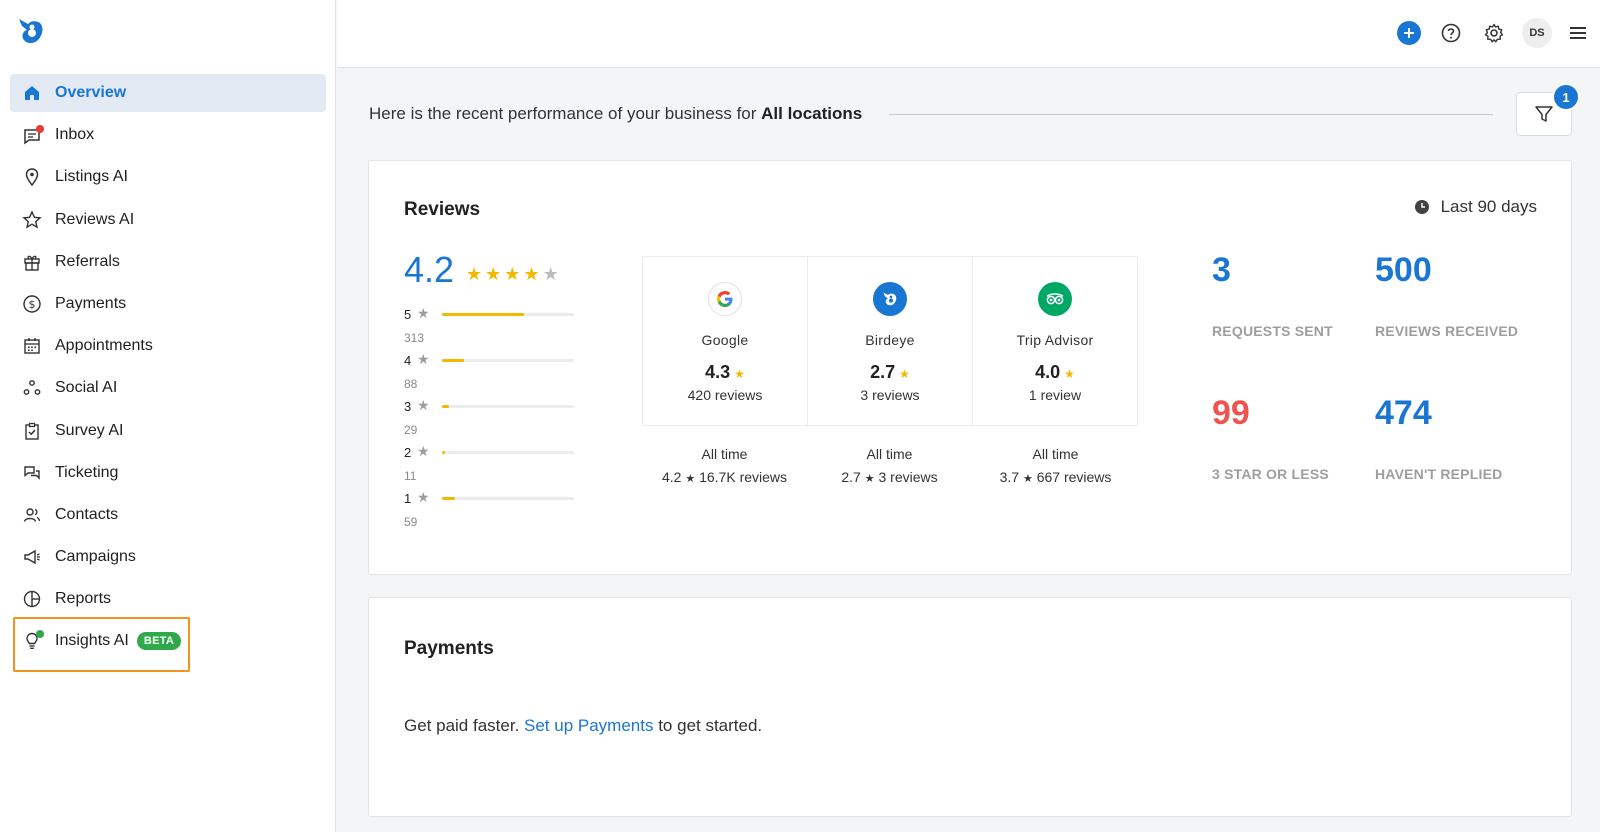 The image size is (1600, 832). I want to click on sidebar-item-label: Overview, so click(91, 92).